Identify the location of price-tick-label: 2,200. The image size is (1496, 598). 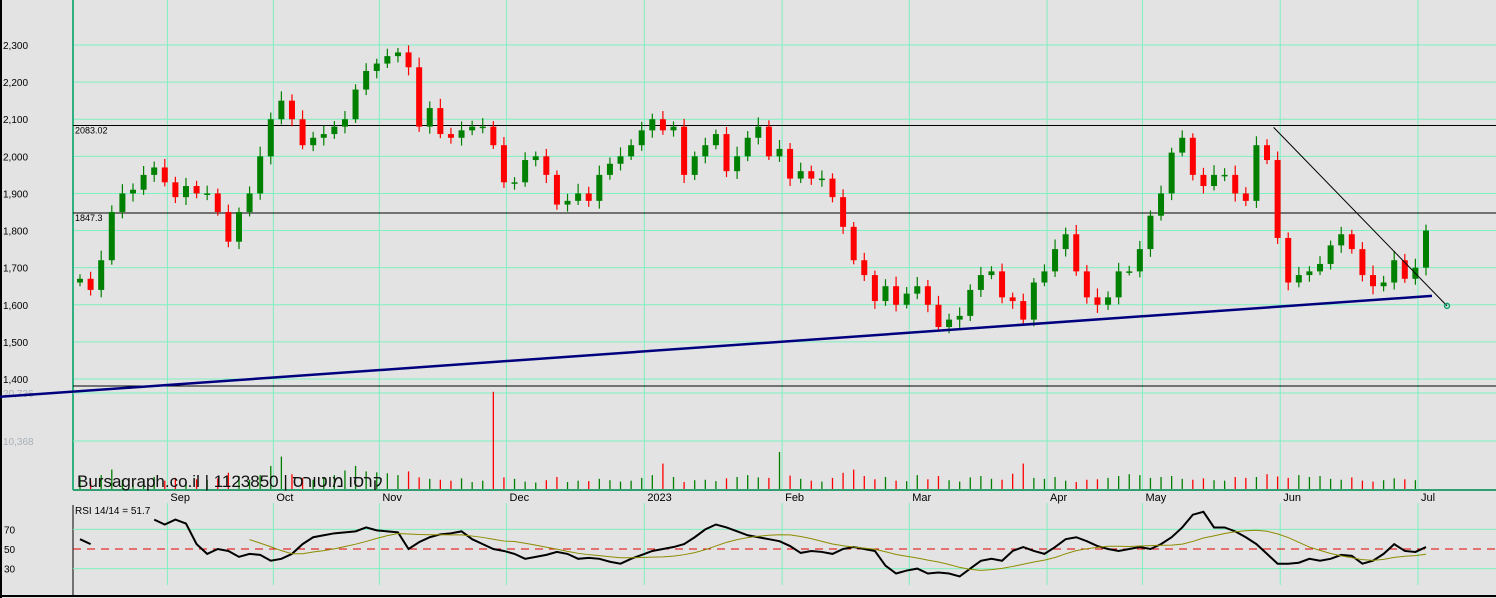
(15, 83).